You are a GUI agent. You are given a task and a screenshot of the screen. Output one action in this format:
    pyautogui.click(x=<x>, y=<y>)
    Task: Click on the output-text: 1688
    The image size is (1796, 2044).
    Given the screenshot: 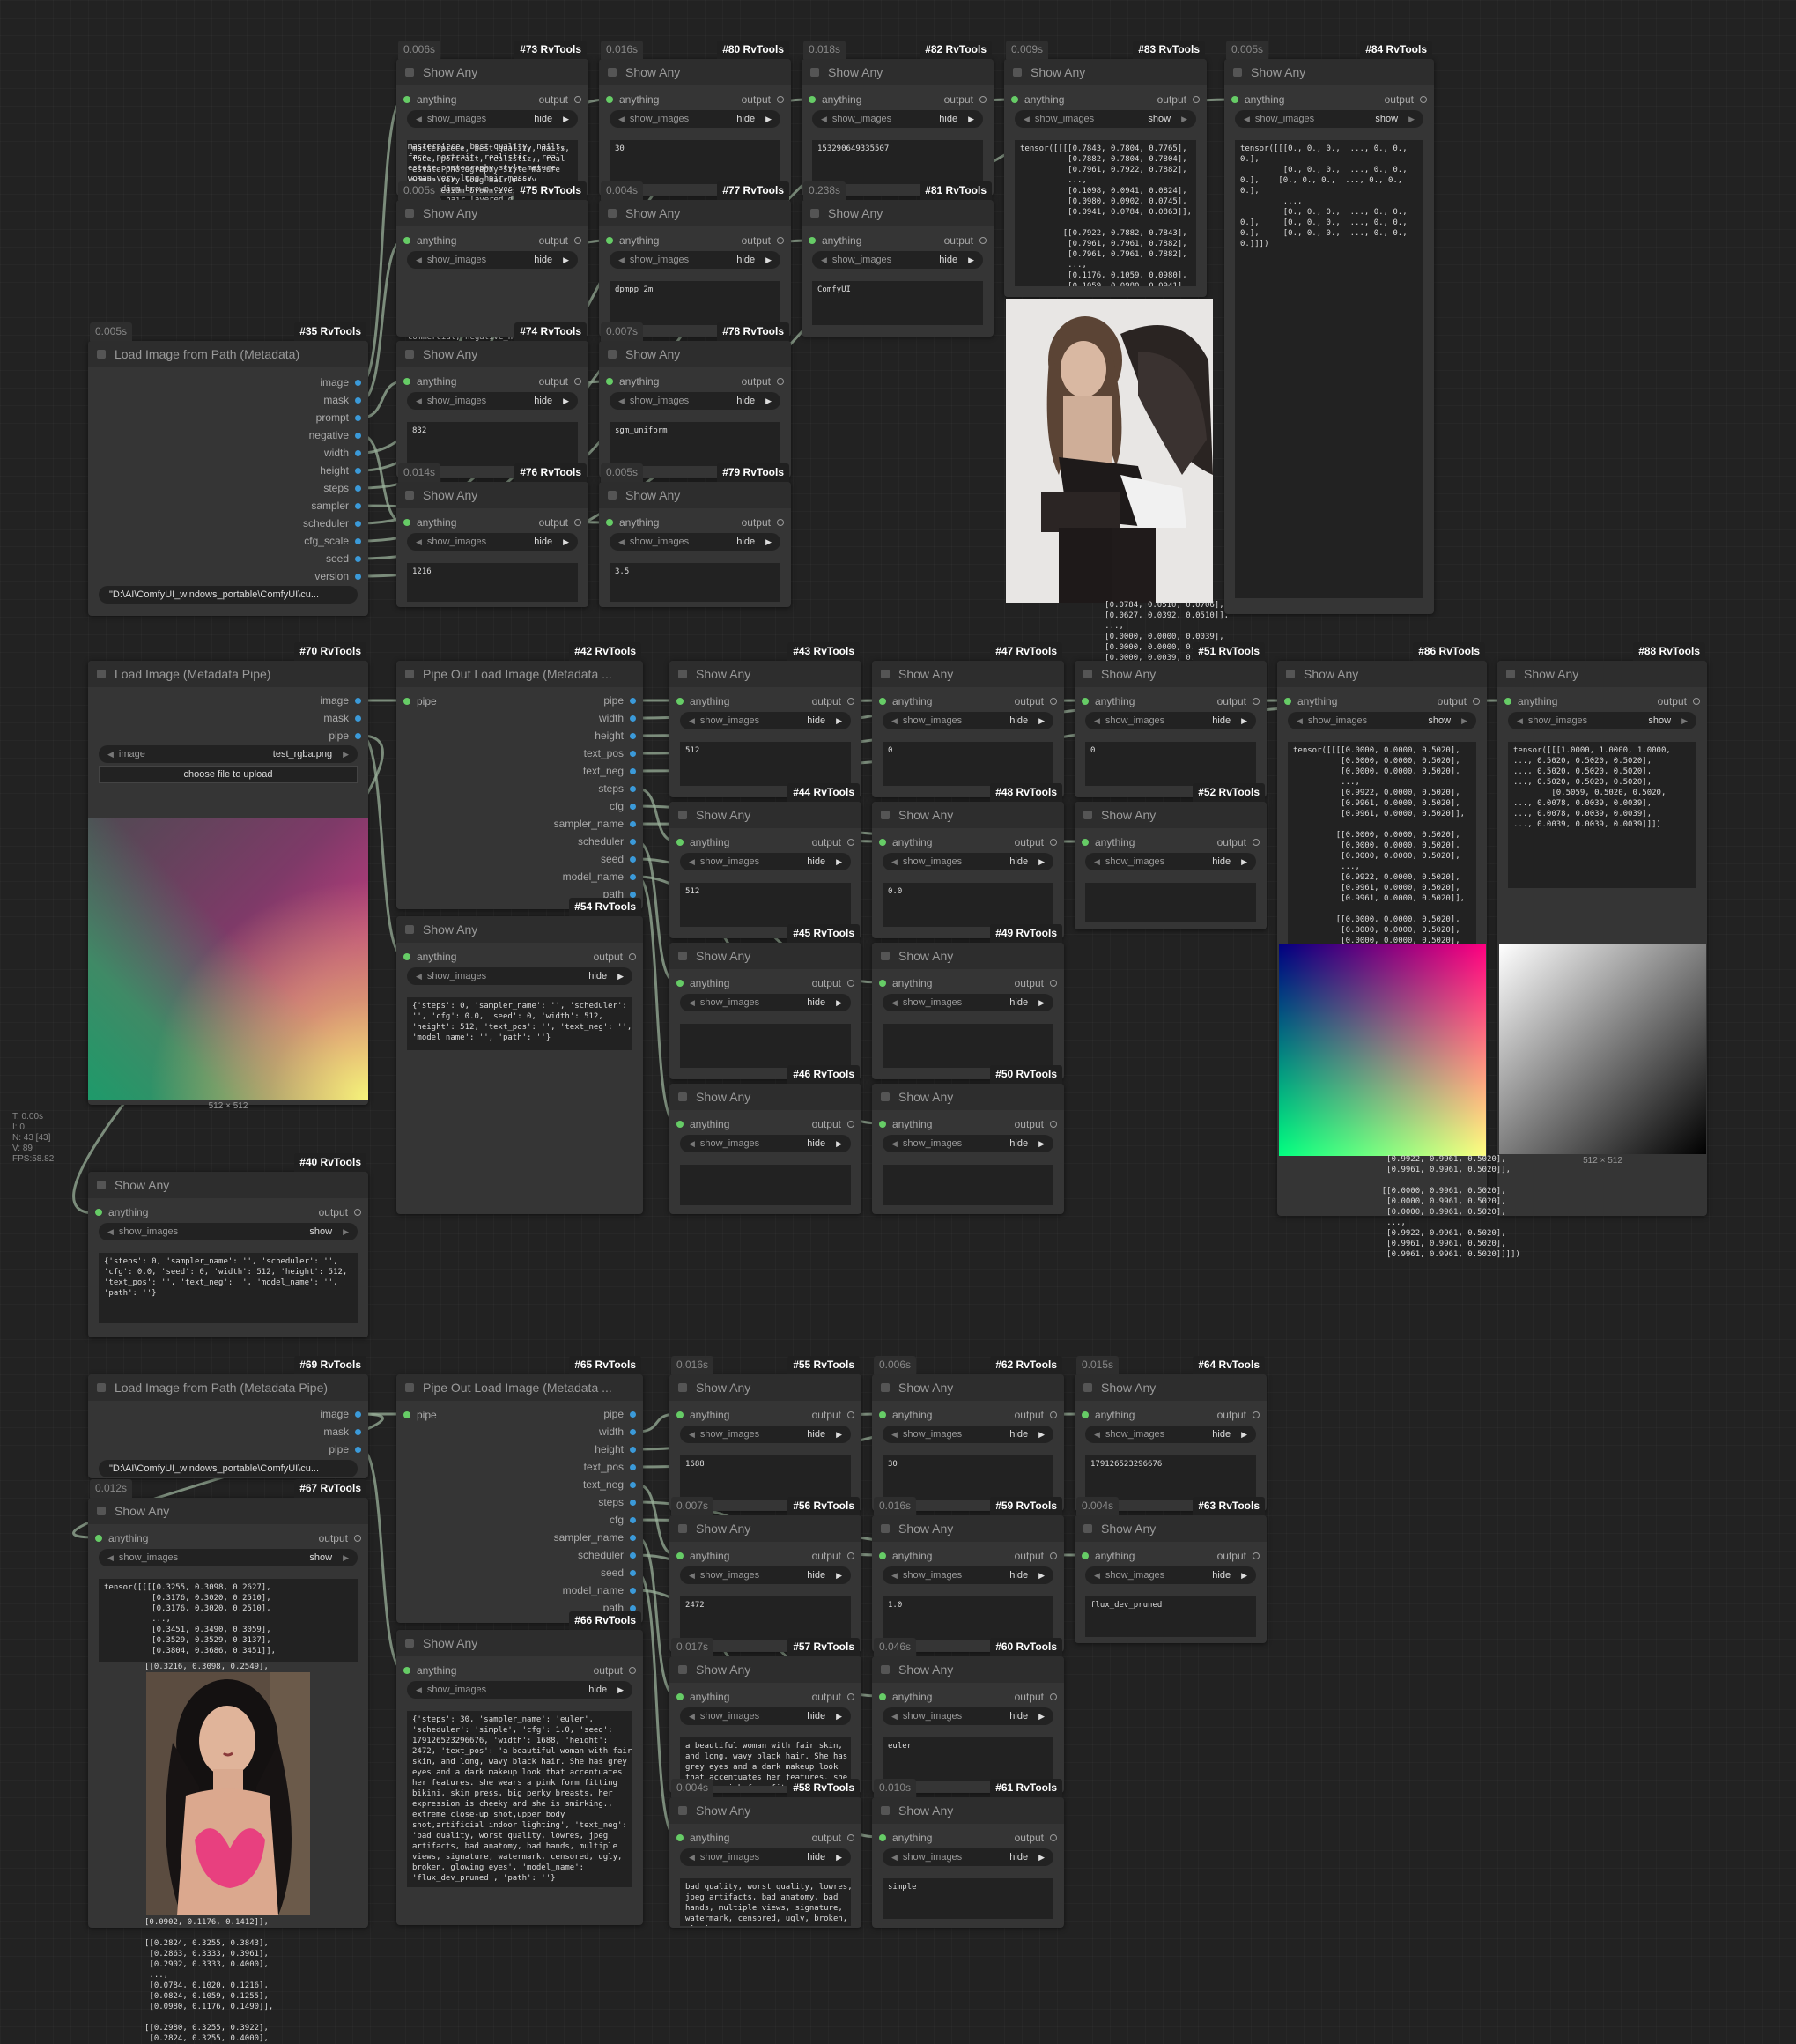 What is the action you would take?
    pyautogui.click(x=765, y=1477)
    